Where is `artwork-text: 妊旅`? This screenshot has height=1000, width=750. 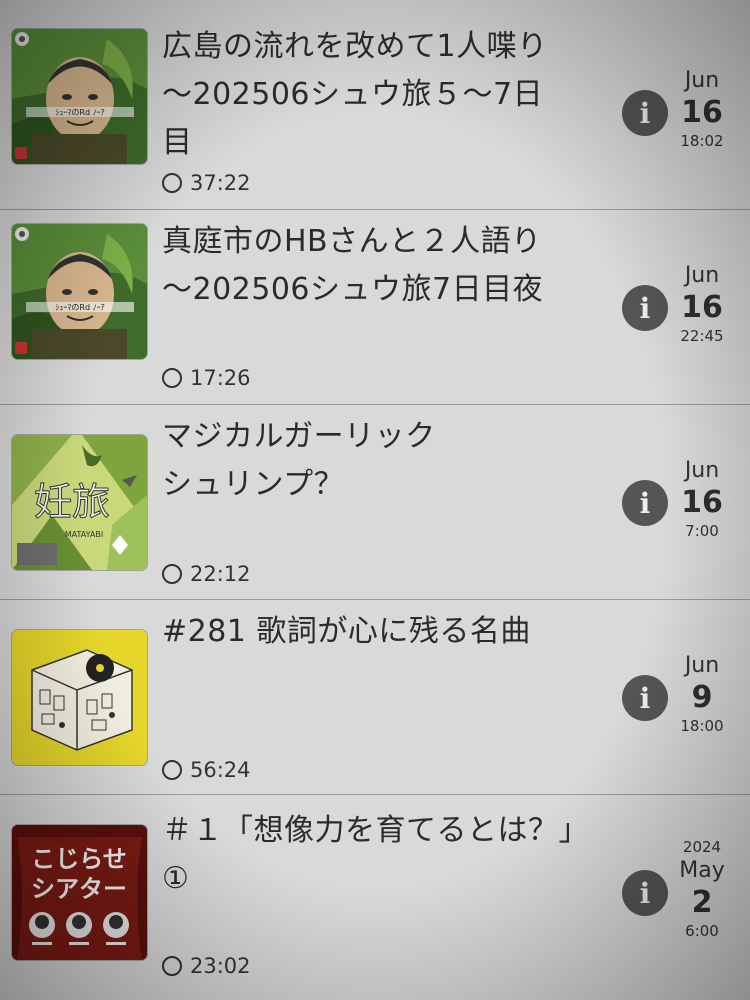
artwork-text: 妊旅 is located at coordinates (72, 502).